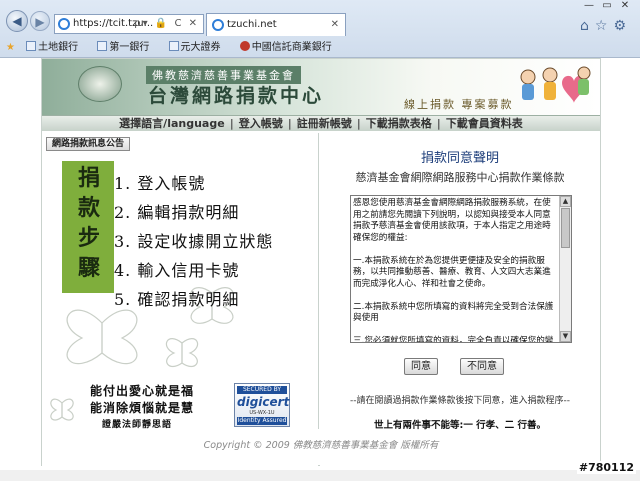 This screenshot has width=640, height=481. What do you see at coordinates (587, 26) in the screenshot?
I see `home-icon: ⌂` at bounding box center [587, 26].